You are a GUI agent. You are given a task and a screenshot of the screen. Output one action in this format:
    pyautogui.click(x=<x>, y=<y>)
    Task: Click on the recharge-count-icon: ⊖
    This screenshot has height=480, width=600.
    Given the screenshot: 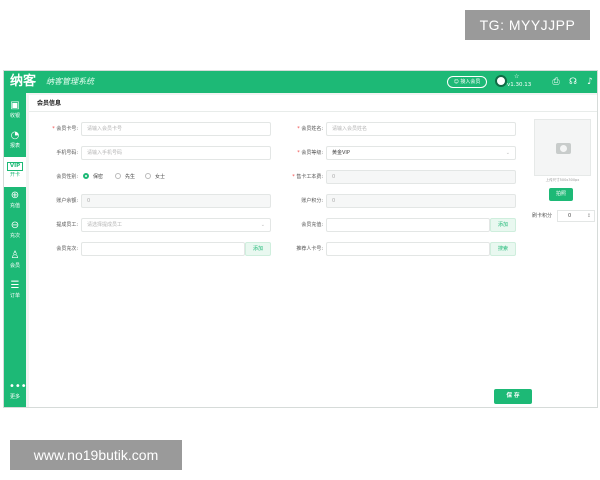 What is the action you would take?
    pyautogui.click(x=15, y=225)
    